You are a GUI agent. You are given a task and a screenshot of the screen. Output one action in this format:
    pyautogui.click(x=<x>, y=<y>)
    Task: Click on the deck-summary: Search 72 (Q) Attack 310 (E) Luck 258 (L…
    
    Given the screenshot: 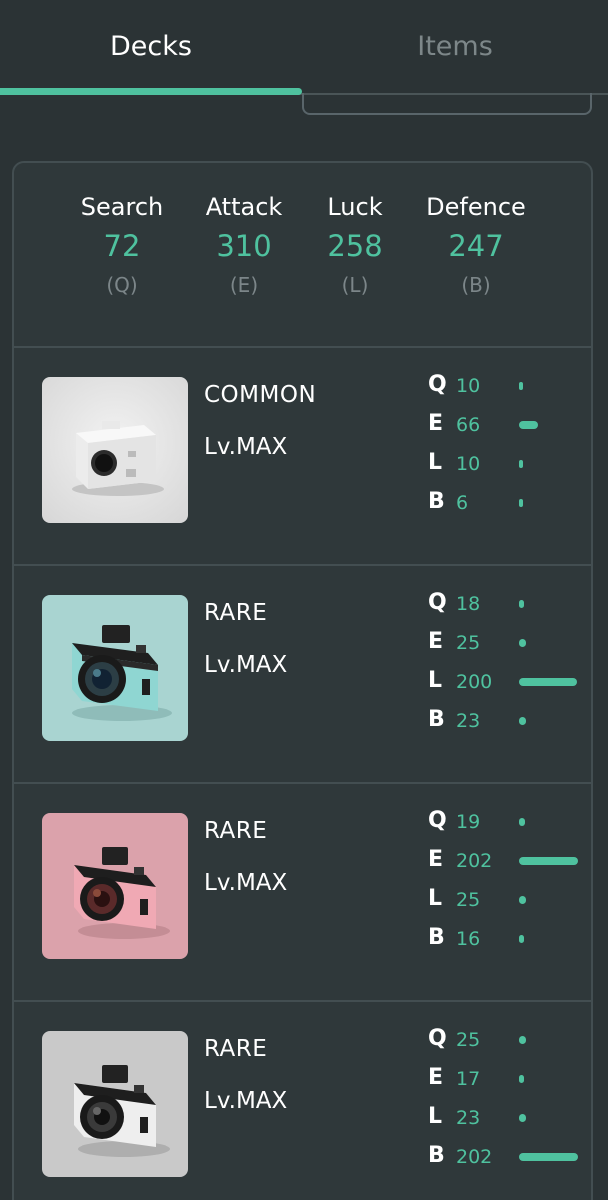 What is the action you would take?
    pyautogui.click(x=302, y=255)
    